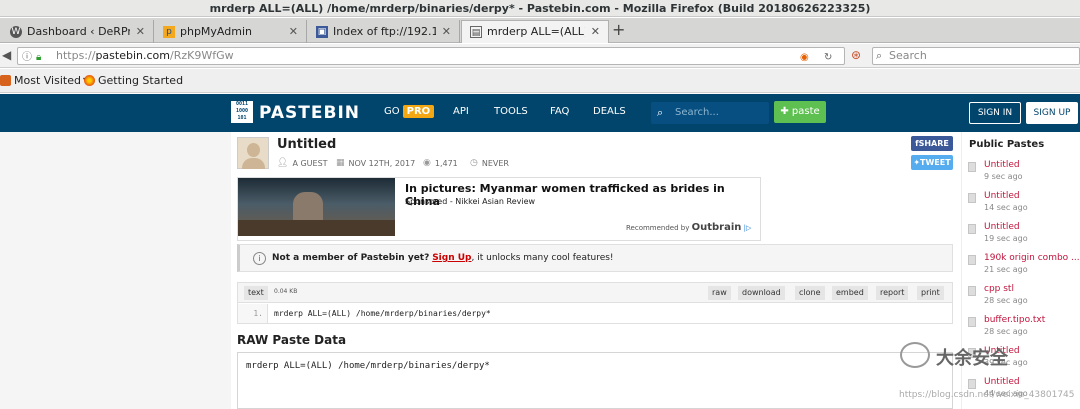  Describe the element at coordinates (427, 163) in the screenshot. I see `eye-icon: ◉` at that location.